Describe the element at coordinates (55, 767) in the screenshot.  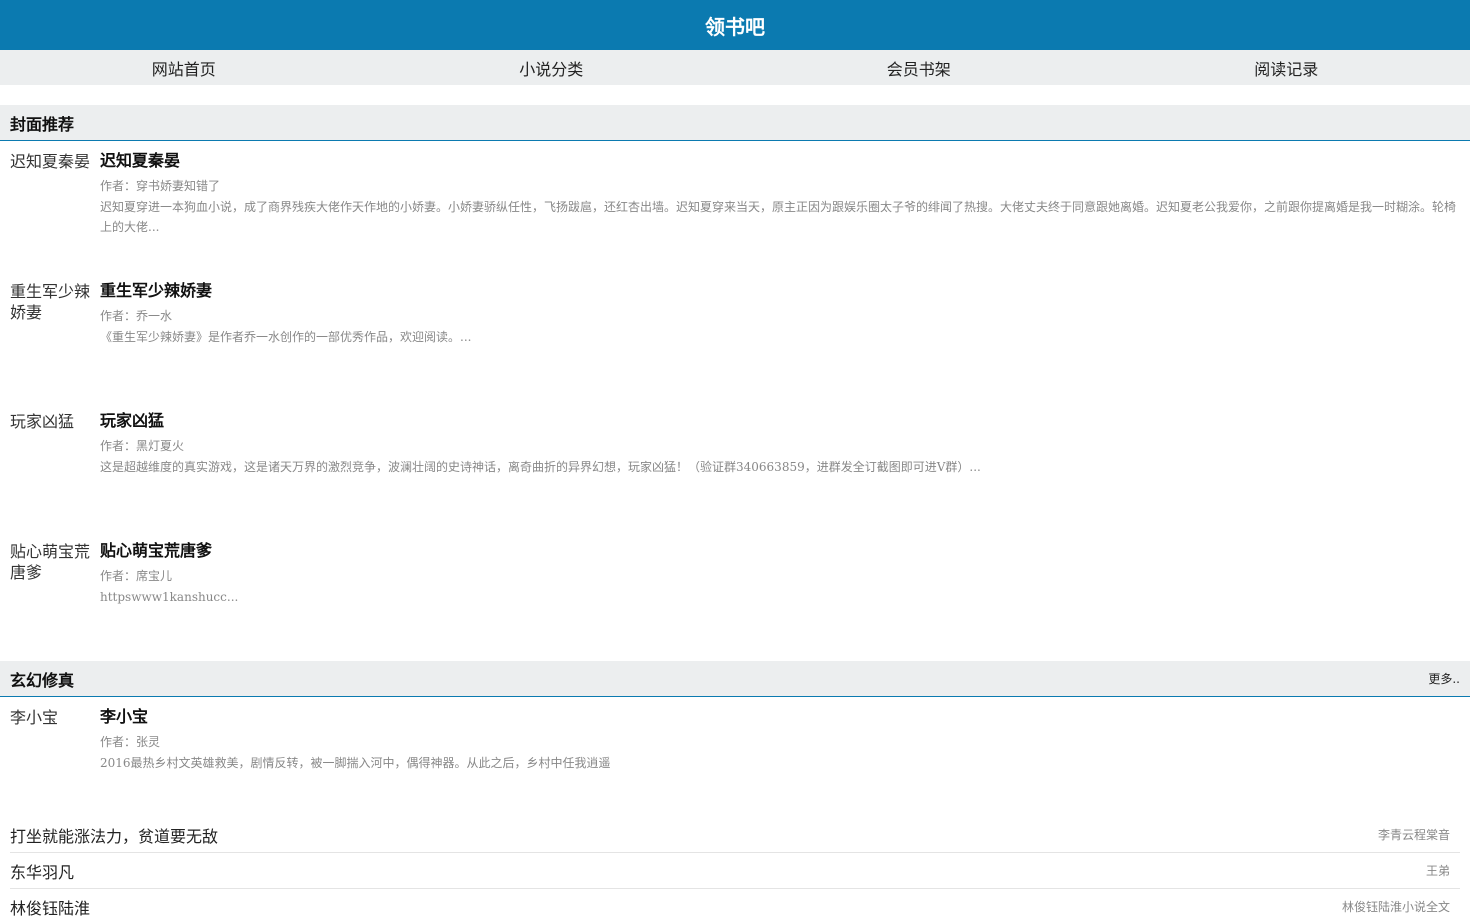
I see `book-cover-image: 李小宝` at that location.